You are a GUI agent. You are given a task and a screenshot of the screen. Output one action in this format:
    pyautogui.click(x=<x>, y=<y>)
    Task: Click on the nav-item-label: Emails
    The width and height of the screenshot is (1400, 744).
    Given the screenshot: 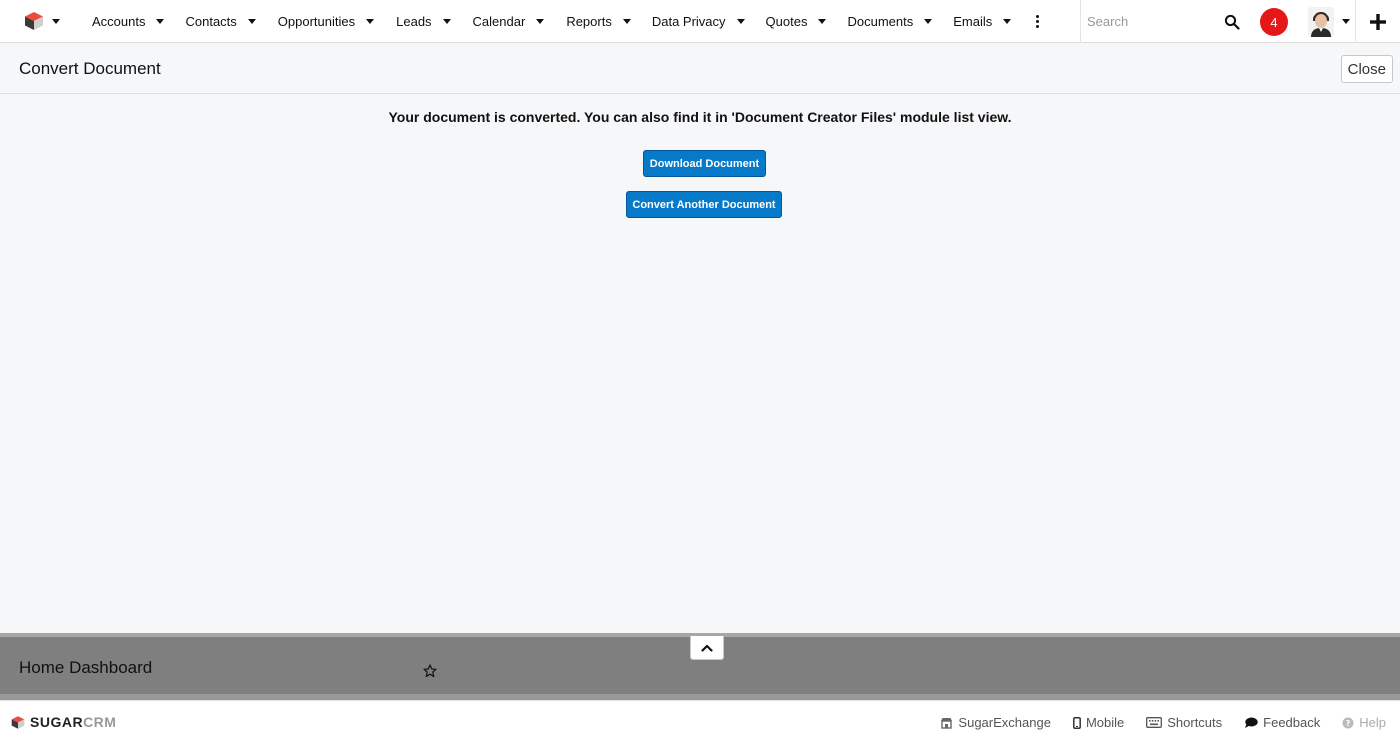 What is the action you would take?
    pyautogui.click(x=973, y=21)
    